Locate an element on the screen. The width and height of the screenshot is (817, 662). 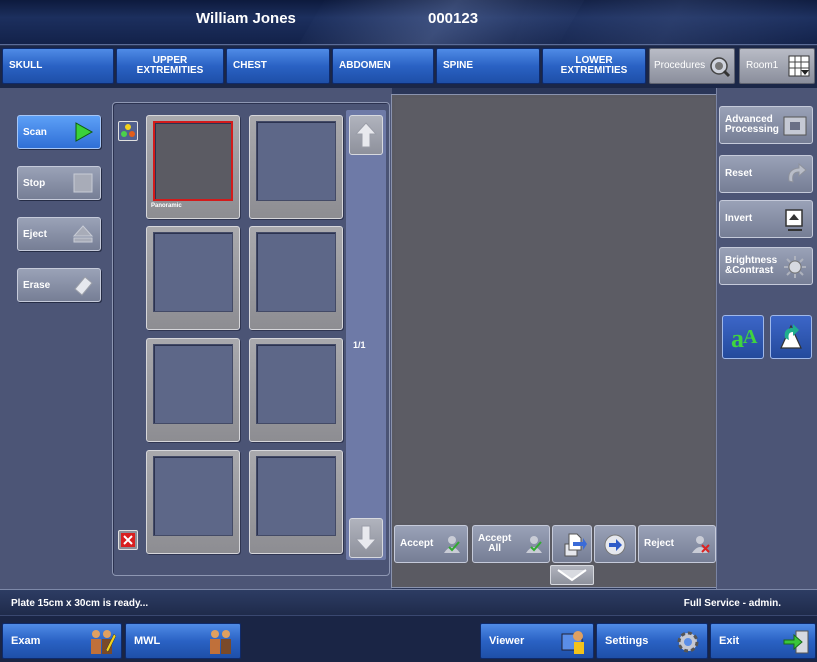
delete-button is located at coordinates (128, 540).